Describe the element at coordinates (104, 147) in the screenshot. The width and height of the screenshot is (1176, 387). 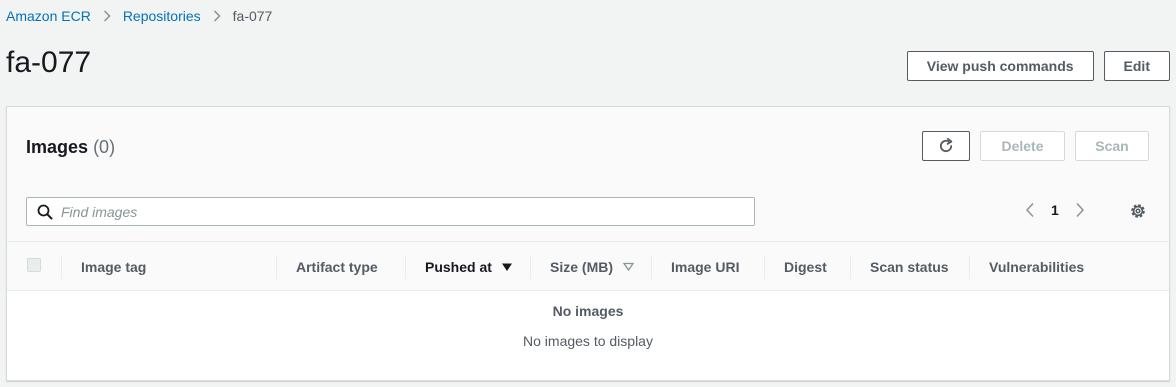
I see `images-count: (0)` at that location.